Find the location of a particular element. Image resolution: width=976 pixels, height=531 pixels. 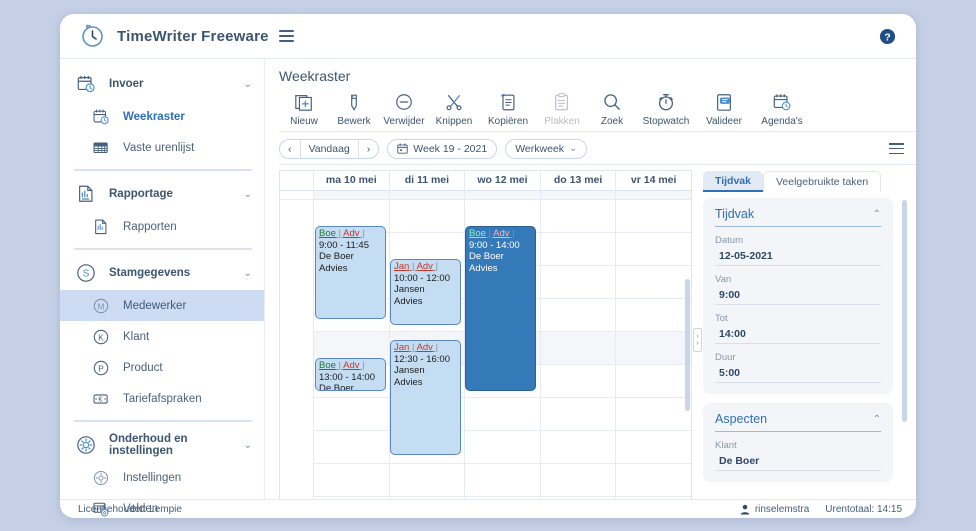

card-title: Aspecten is located at coordinates (741, 419).